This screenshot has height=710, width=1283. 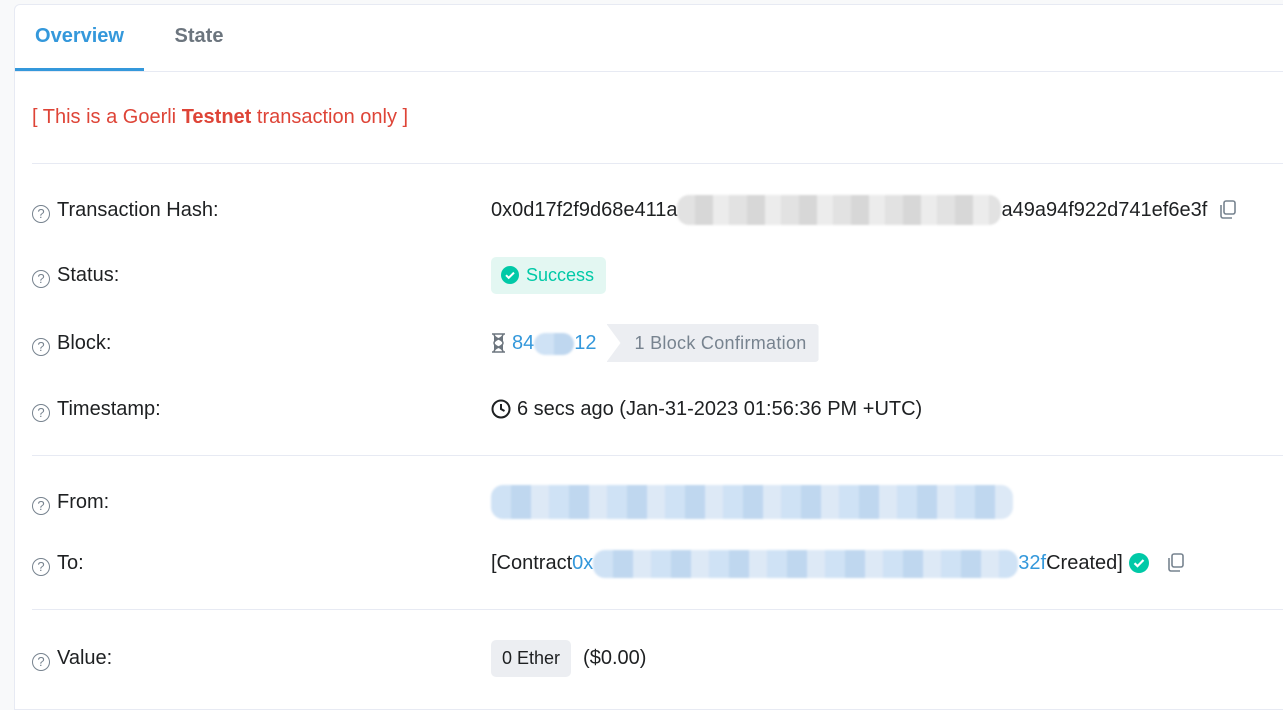 What do you see at coordinates (1104, 210) in the screenshot?
I see `hash-end: a49a94f922d741ef6e3f` at bounding box center [1104, 210].